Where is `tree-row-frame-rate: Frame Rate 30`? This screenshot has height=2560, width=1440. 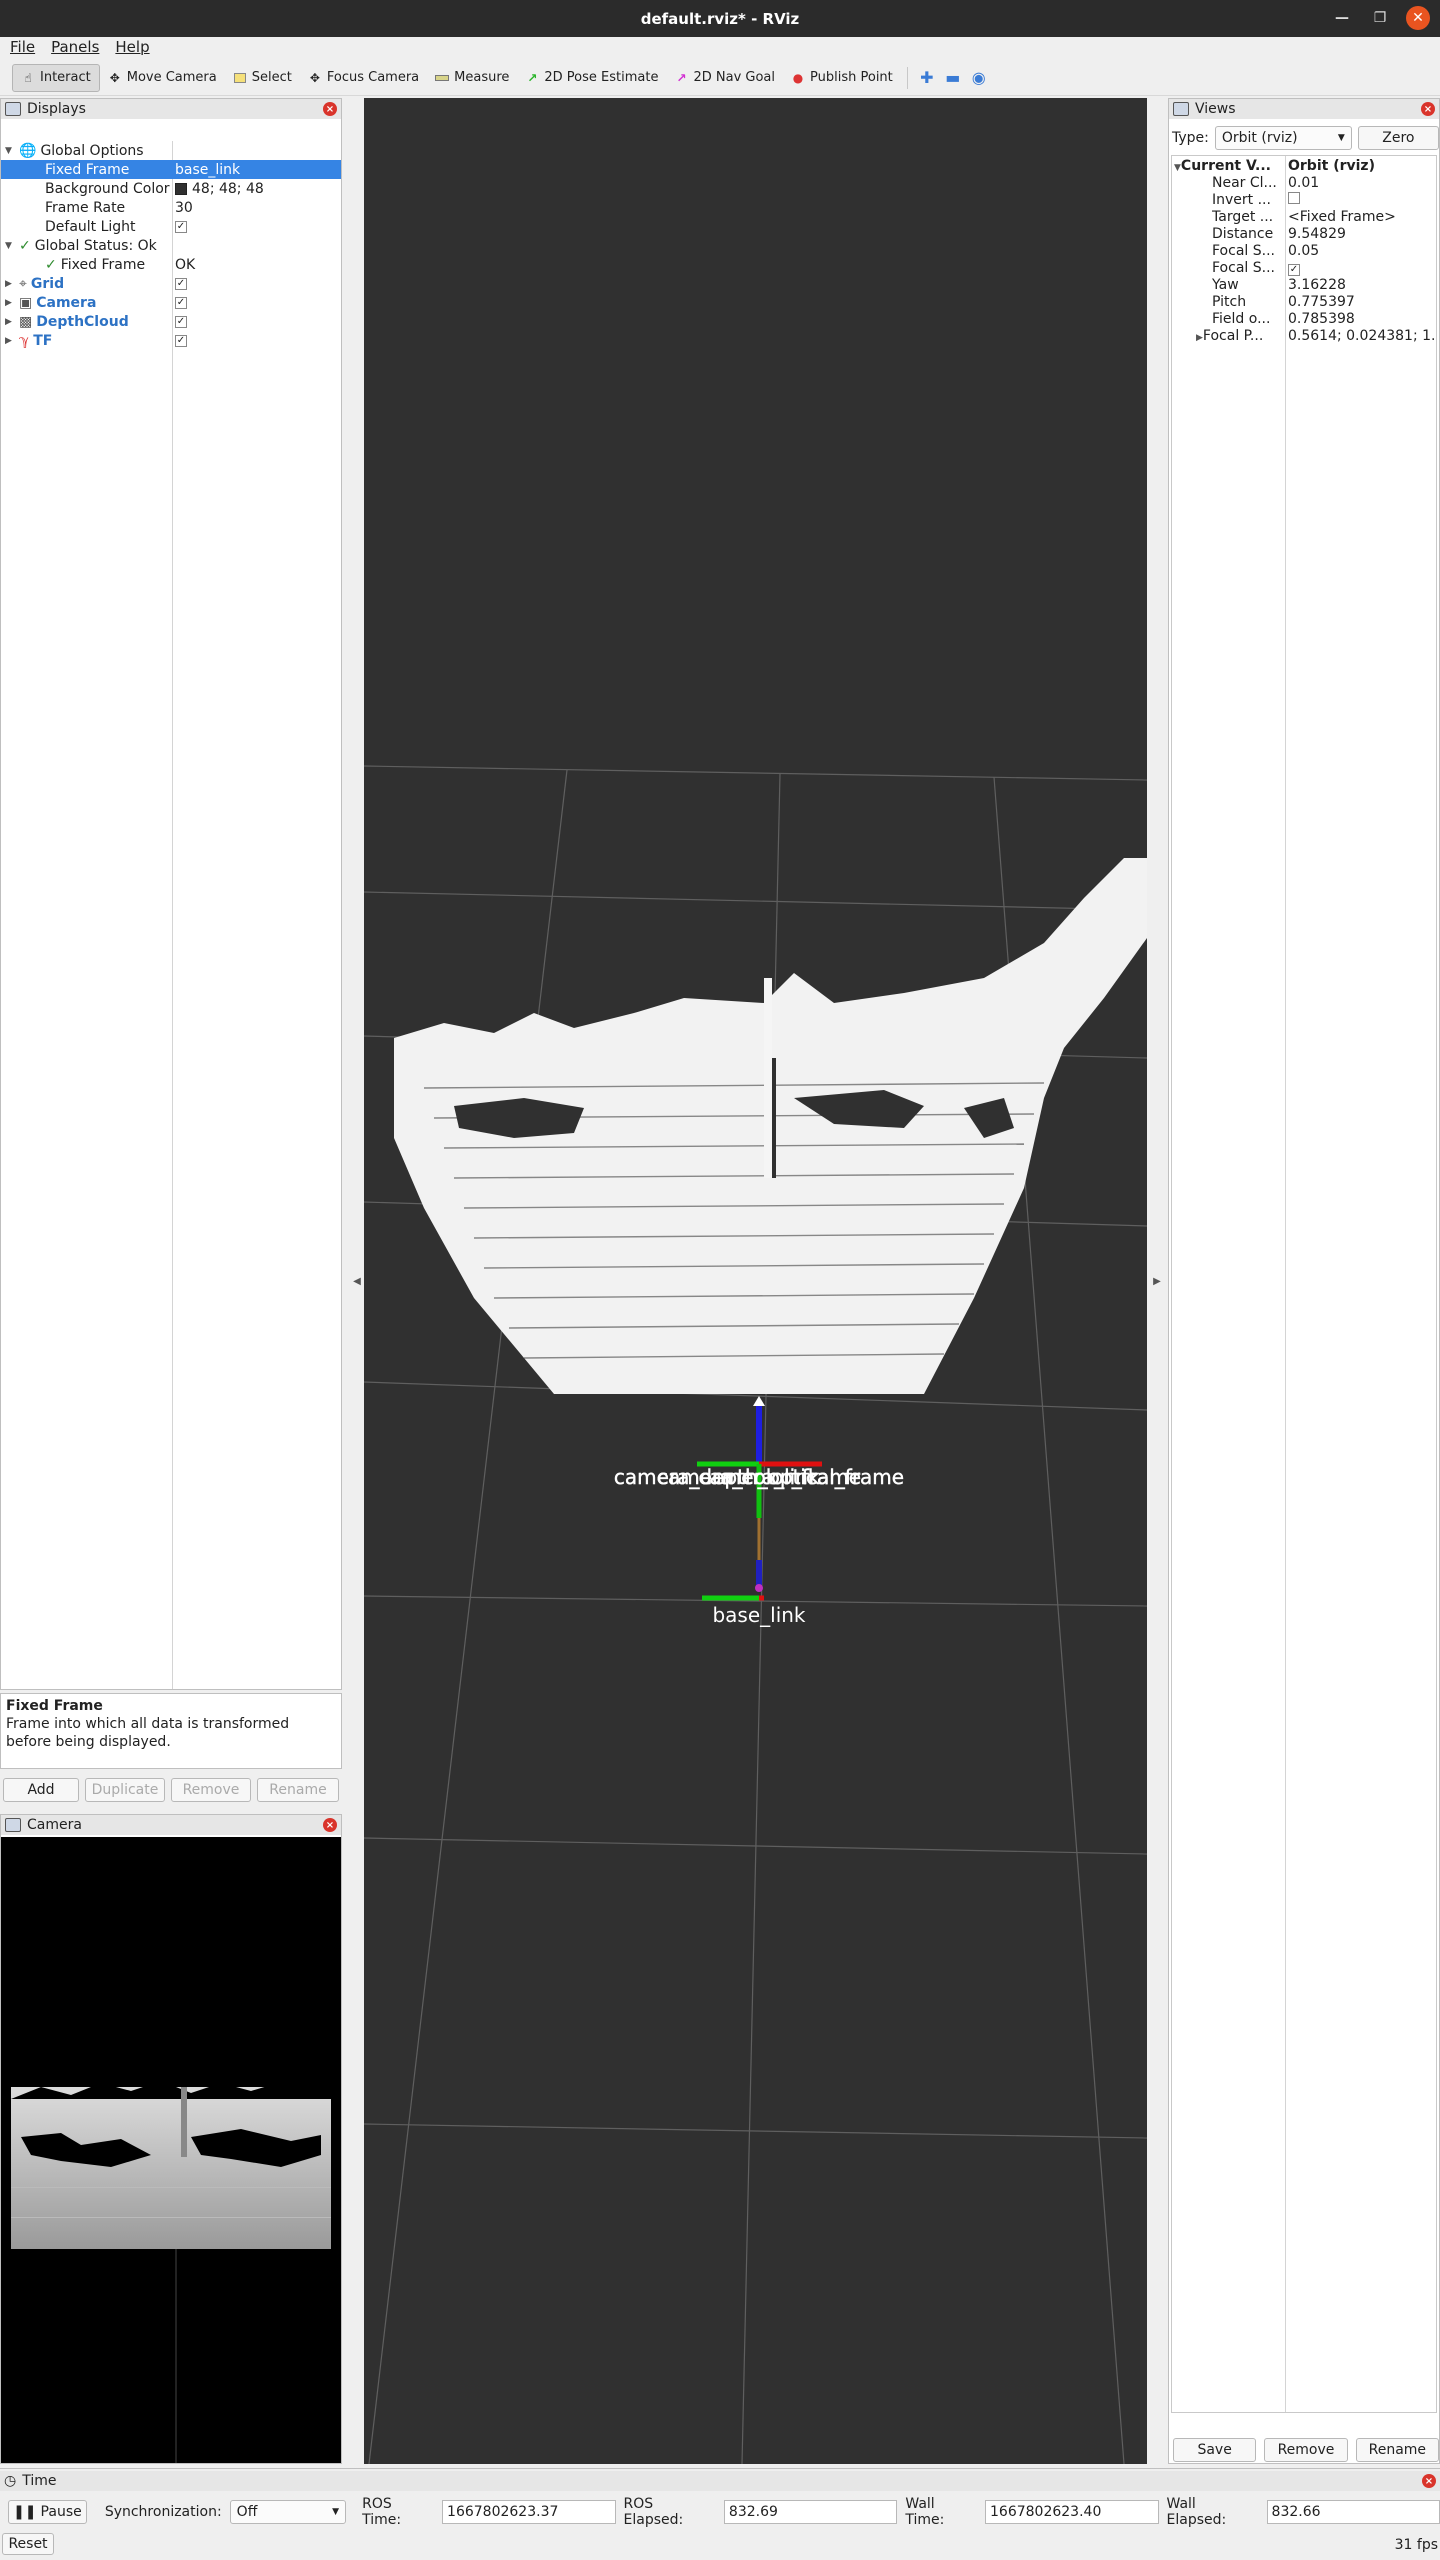 tree-row-frame-rate: Frame Rate 30 is located at coordinates (171, 207).